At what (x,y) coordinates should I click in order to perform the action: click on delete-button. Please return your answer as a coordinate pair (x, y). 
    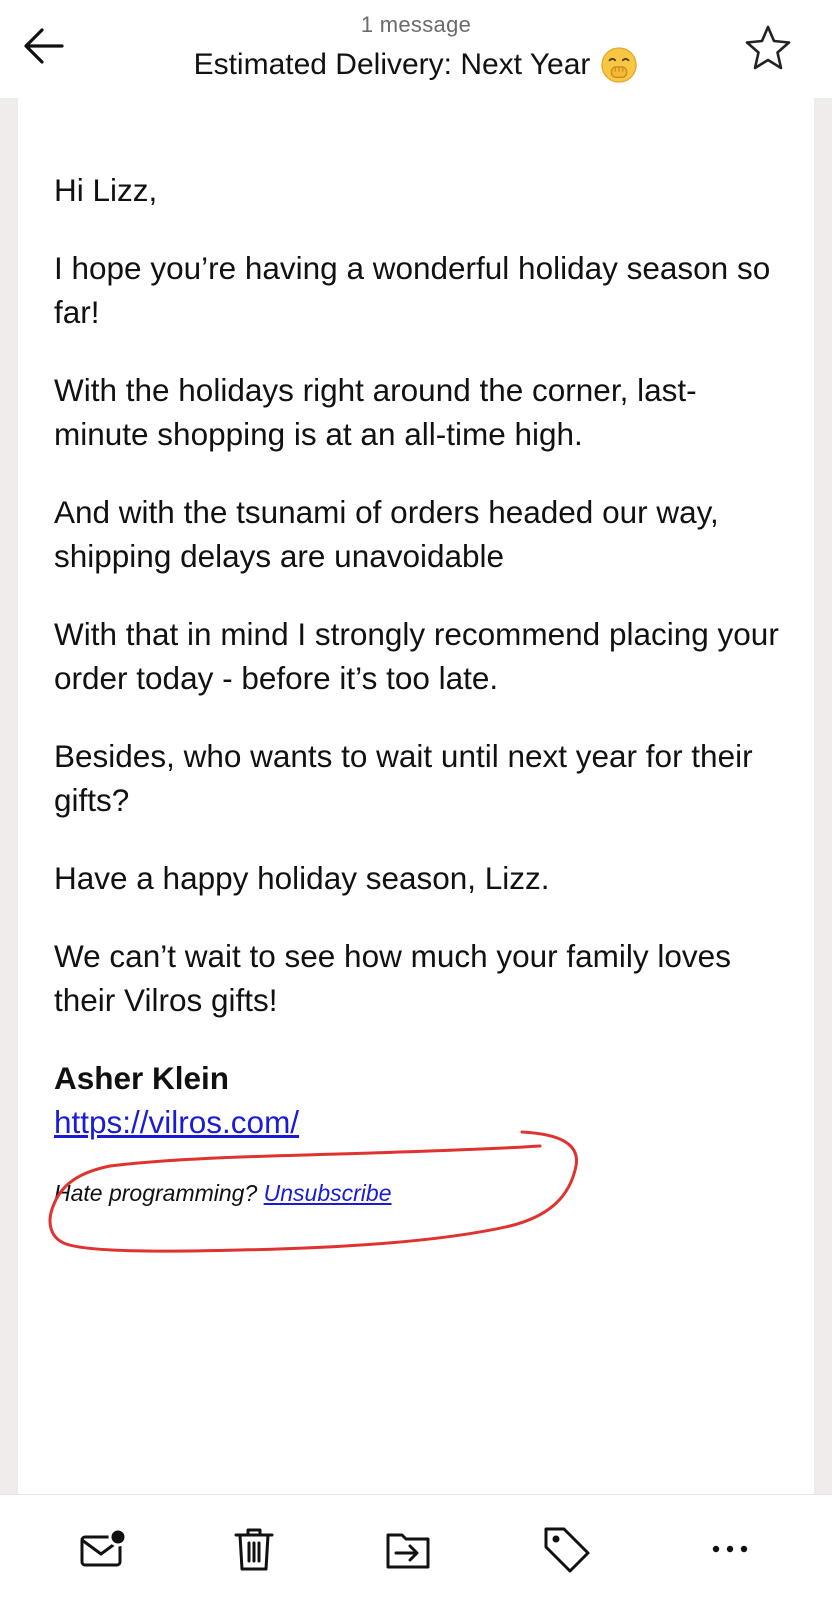
    Looking at the image, I should click on (254, 1549).